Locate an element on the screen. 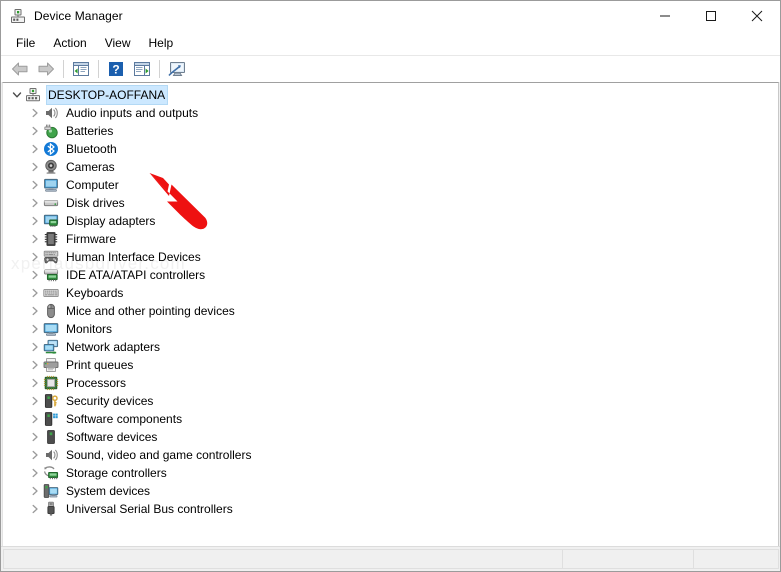 The image size is (781, 572). properties-button is located at coordinates (142, 69).